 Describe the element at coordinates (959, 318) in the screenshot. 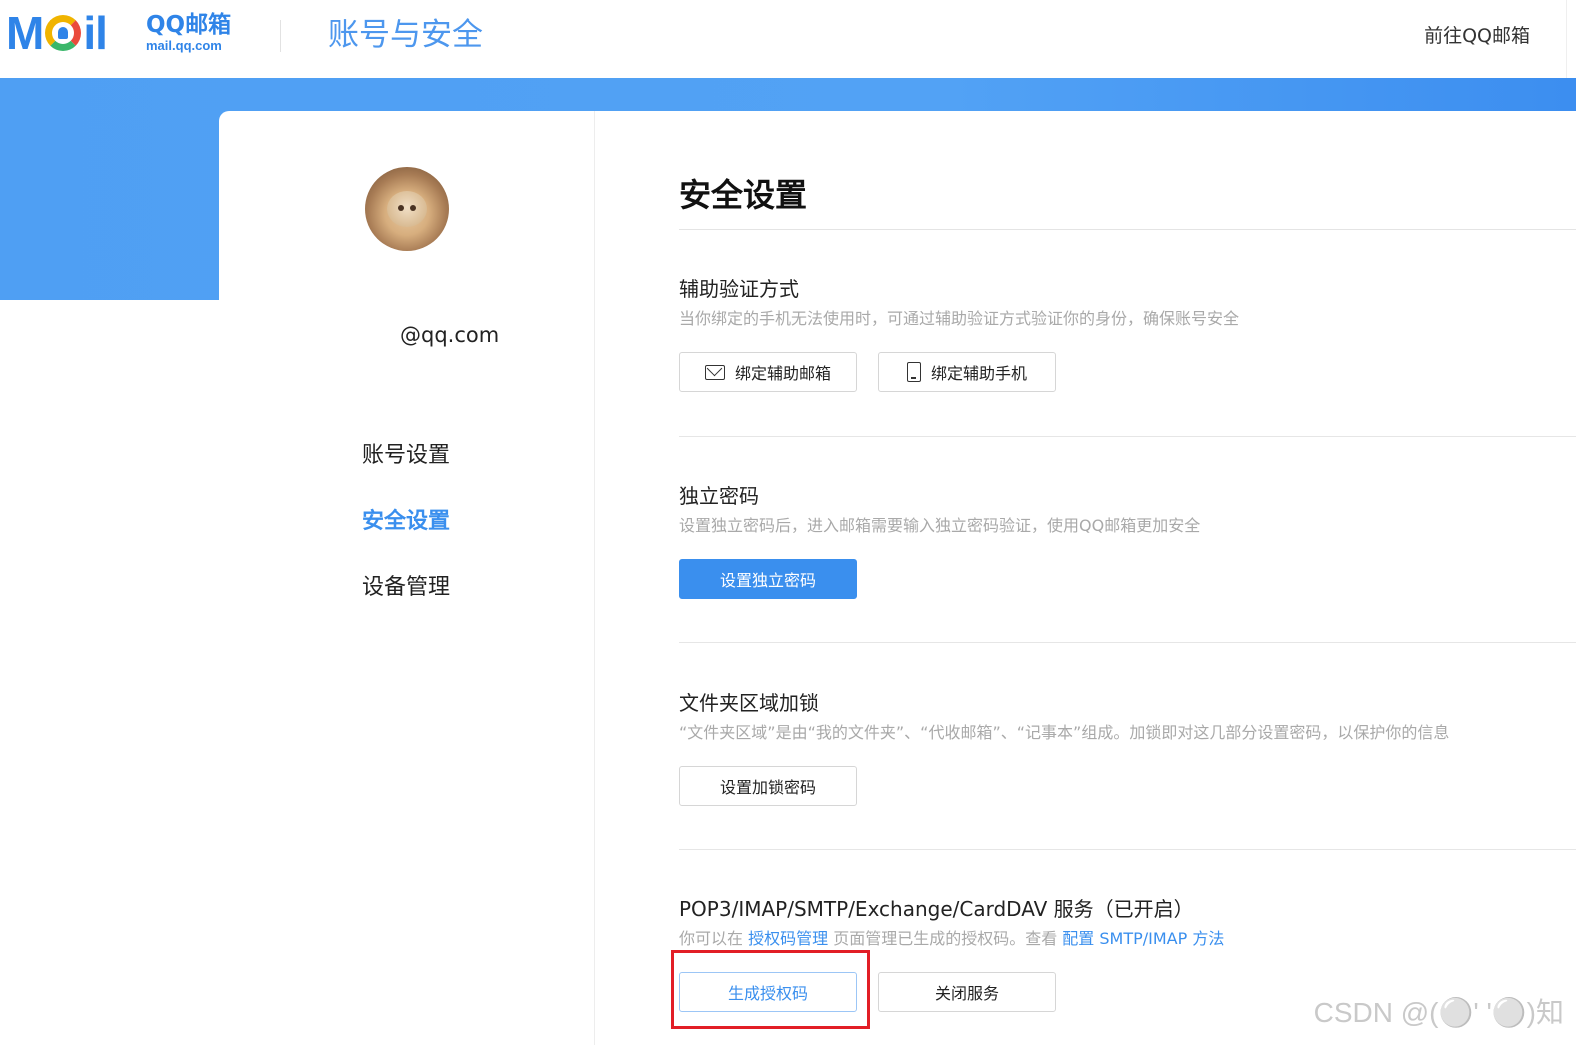

I see `section-description: 当你绑定的手机无法使用时，可通过辅助验证方式验证你的身份，确保账号安全` at that location.